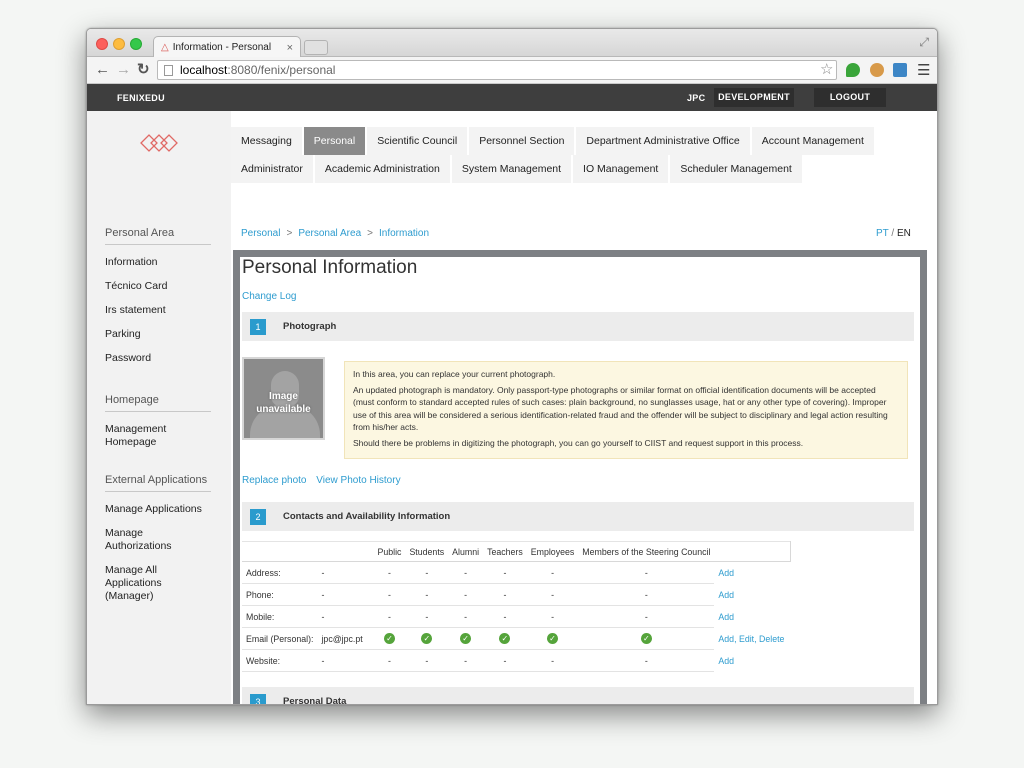 The width and height of the screenshot is (1024, 768). What do you see at coordinates (141, 98) in the screenshot?
I see `brand-name: FENIXEDU` at bounding box center [141, 98].